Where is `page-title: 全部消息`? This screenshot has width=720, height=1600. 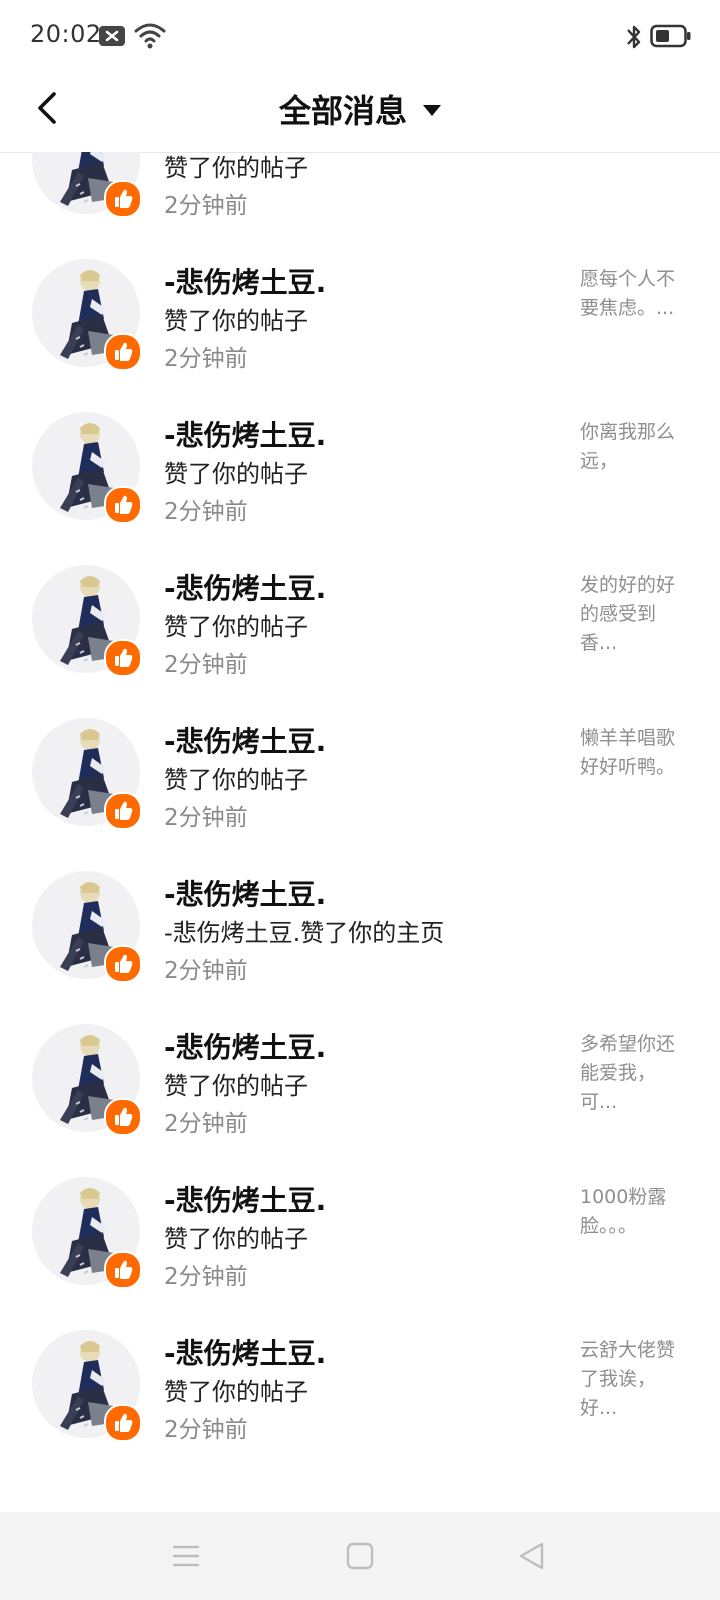 page-title: 全部消息 is located at coordinates (342, 111).